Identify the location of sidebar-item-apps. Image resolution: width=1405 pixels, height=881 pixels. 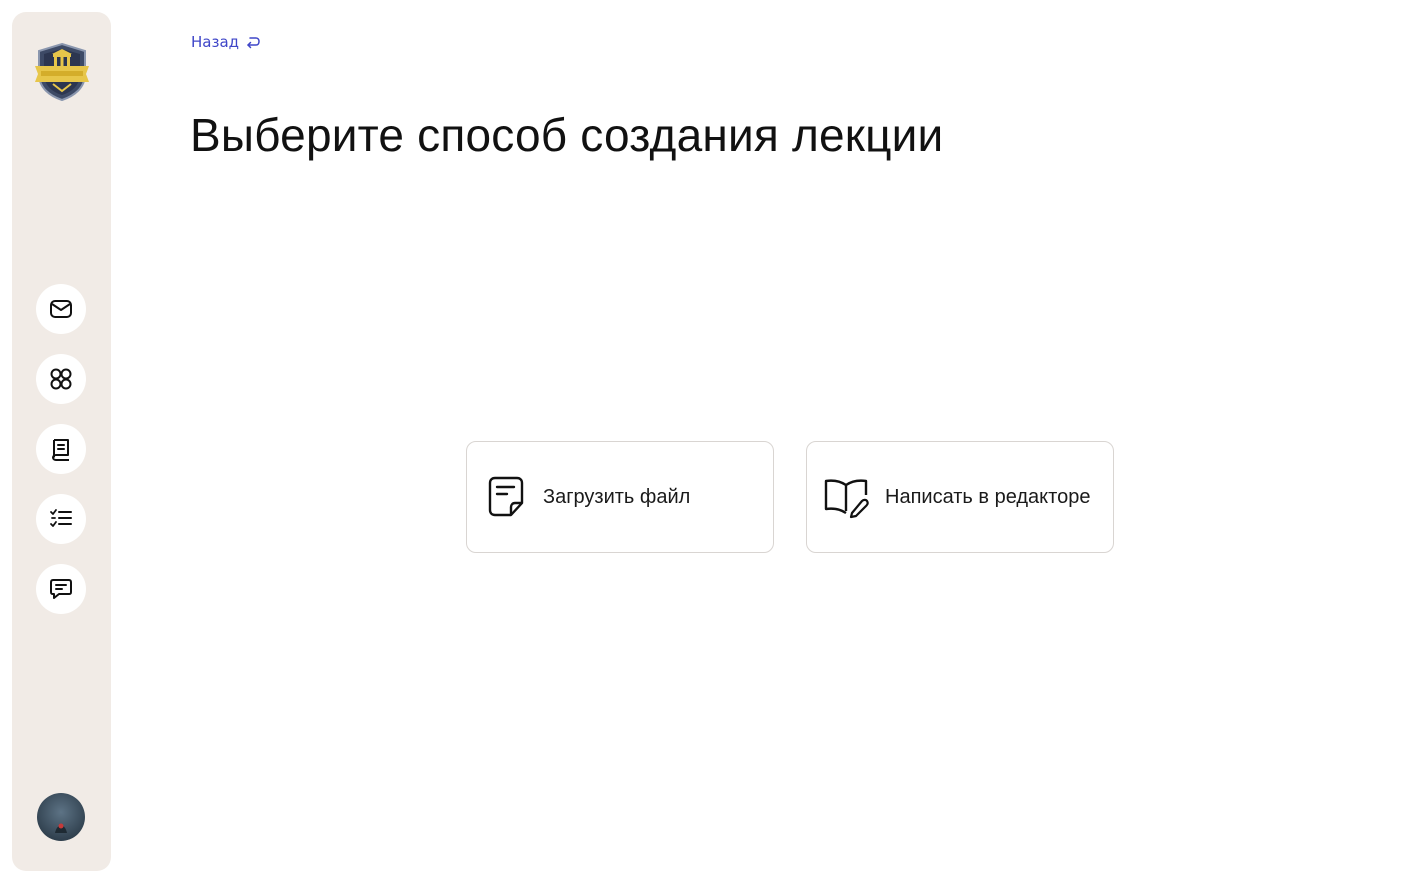
(61, 379).